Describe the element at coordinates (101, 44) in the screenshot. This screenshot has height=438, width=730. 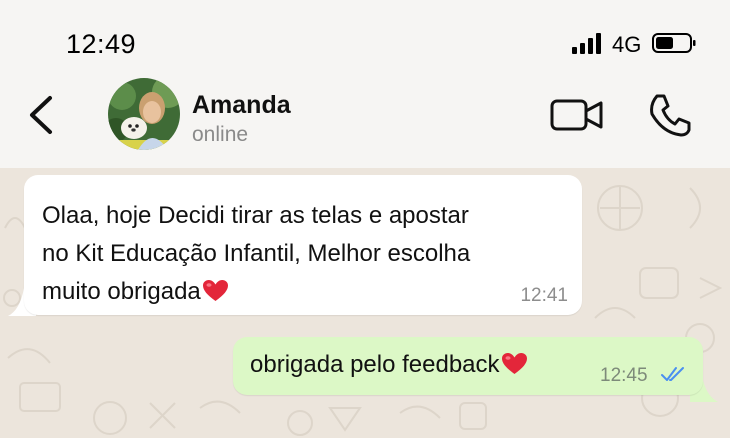
I see `status-time: 12:49` at that location.